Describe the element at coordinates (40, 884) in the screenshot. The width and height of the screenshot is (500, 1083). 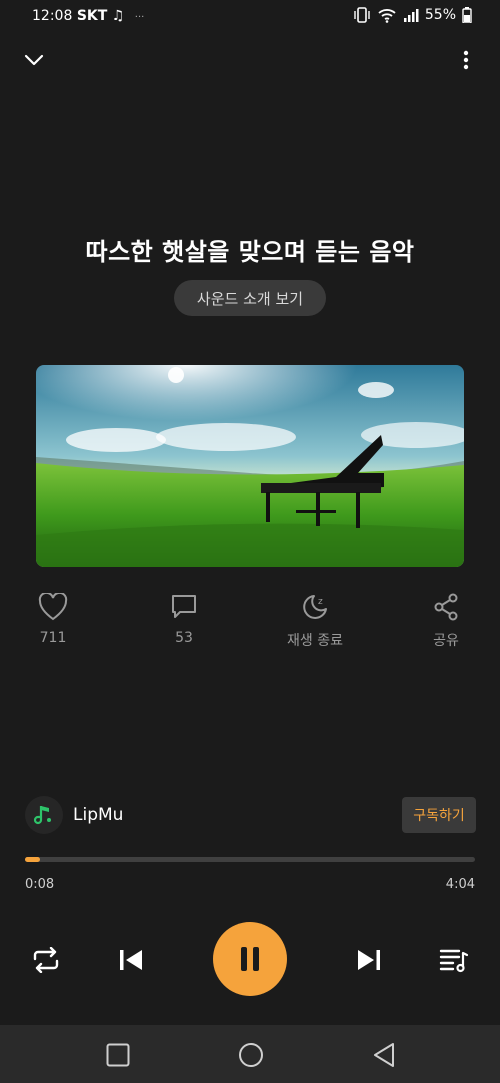
I see `current-time: 0:08` at that location.